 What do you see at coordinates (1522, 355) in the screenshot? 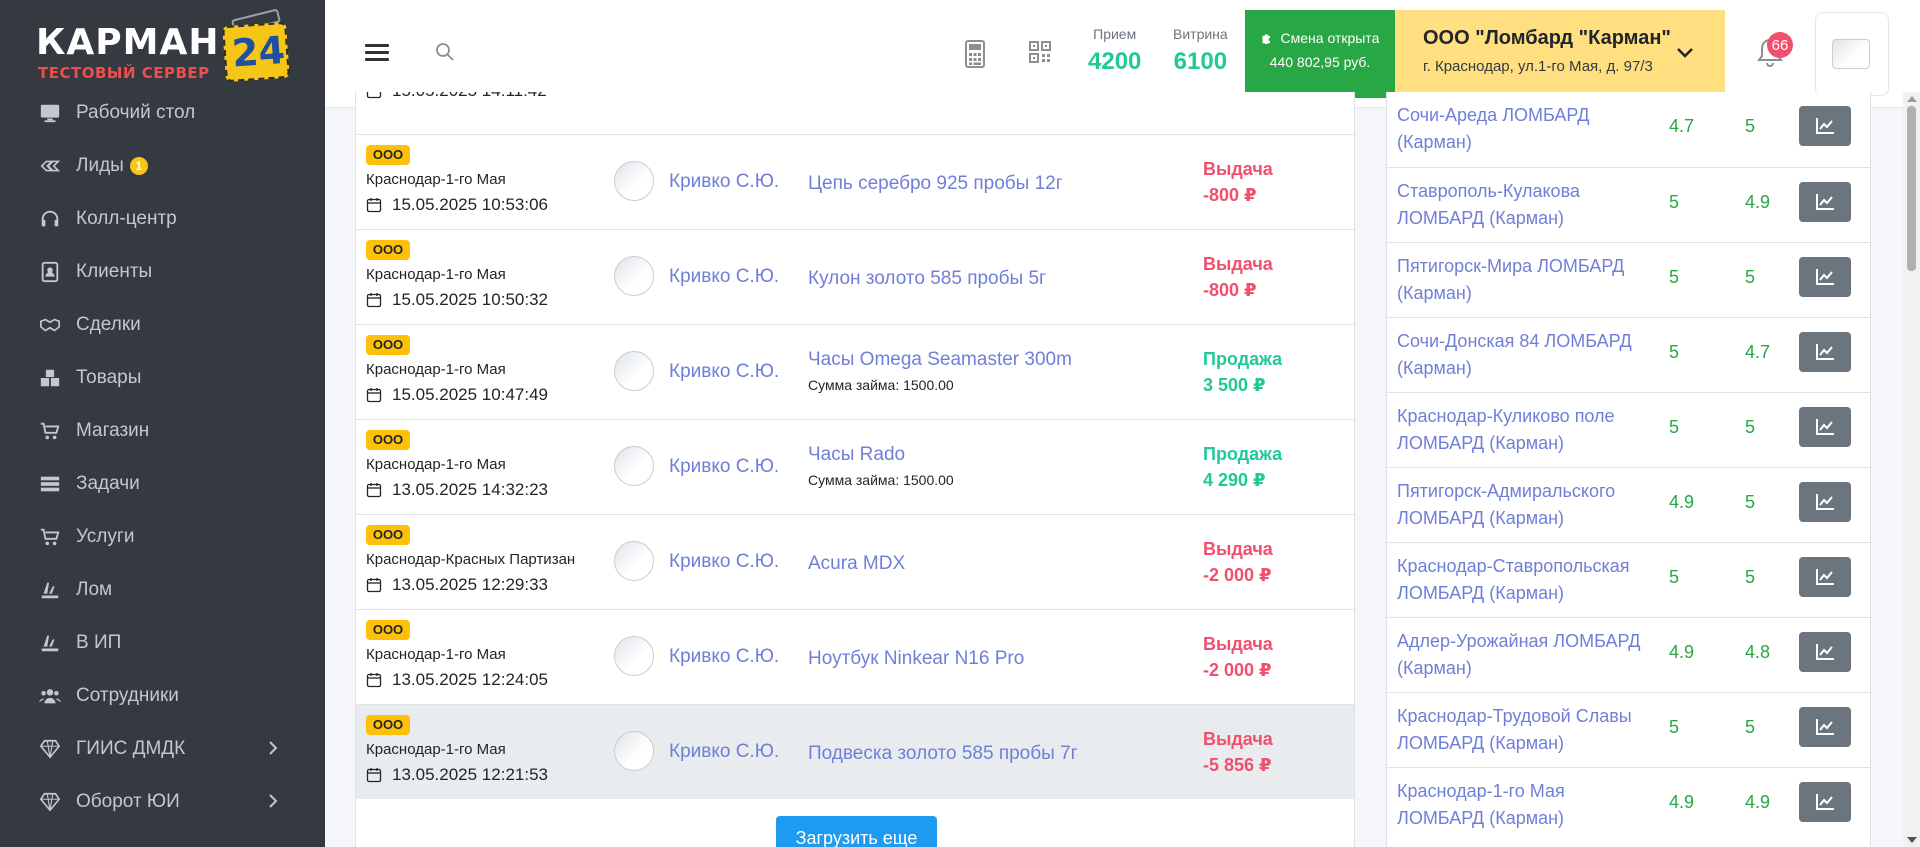
I see `branch-link: Сочи-Донская 84 ЛОМБАРД (Карман)` at bounding box center [1522, 355].